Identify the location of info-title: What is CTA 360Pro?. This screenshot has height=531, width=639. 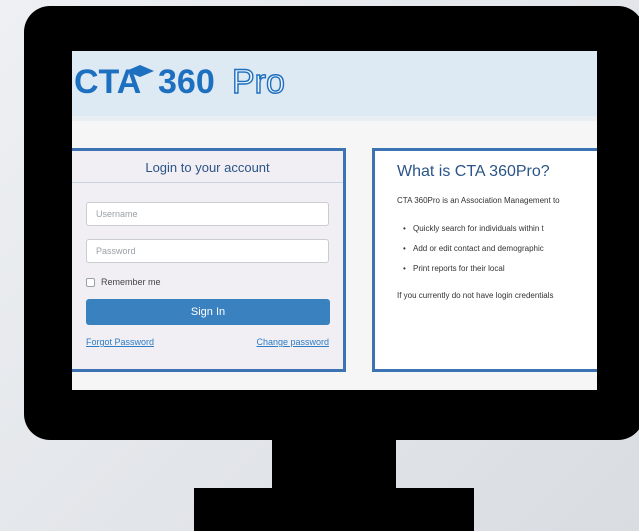
(473, 171).